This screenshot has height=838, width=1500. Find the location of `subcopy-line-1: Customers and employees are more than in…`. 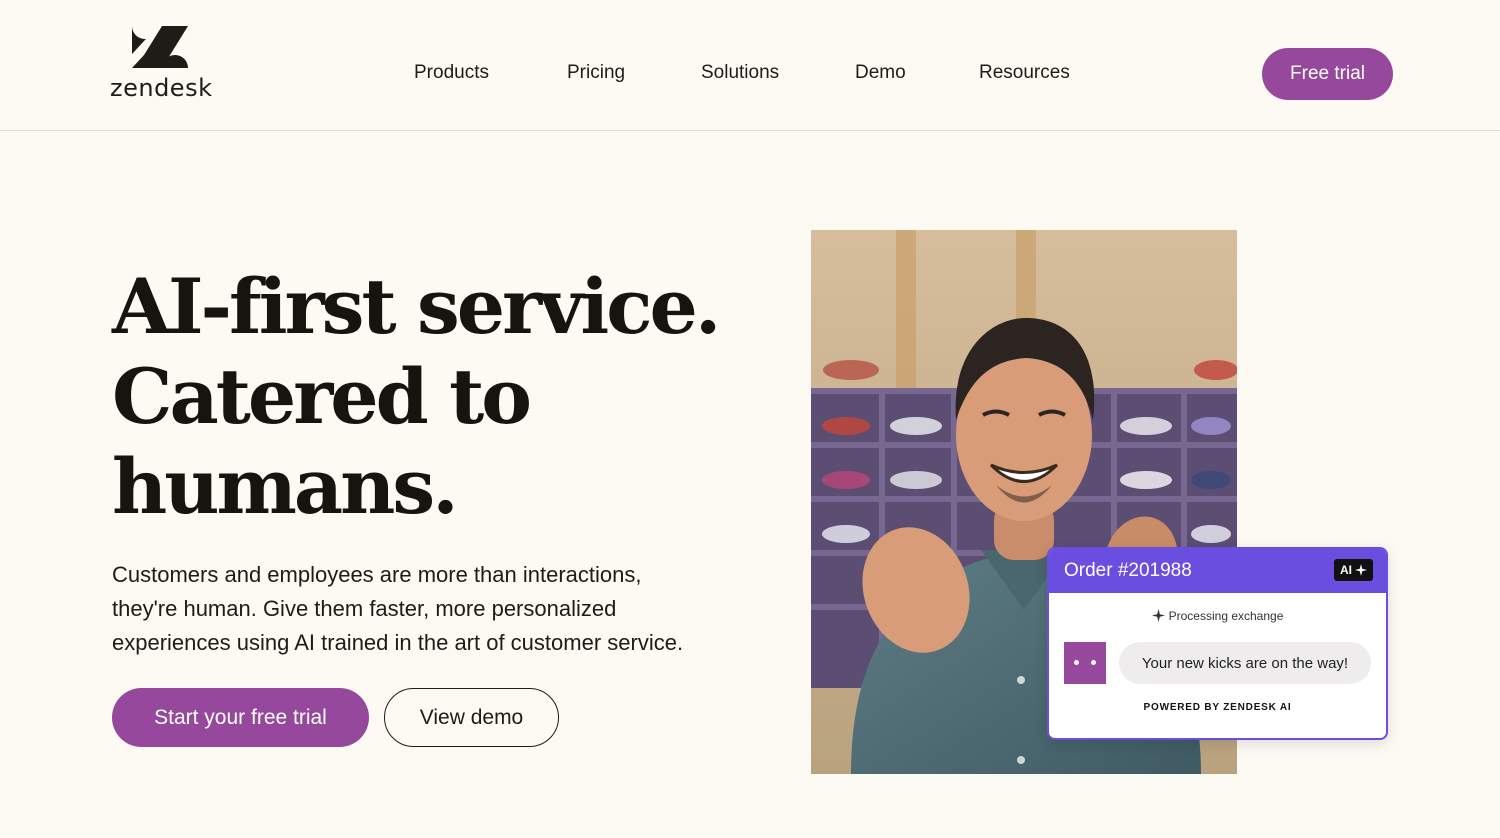

subcopy-line-1: Customers and employees are more than in… is located at coordinates (377, 574).